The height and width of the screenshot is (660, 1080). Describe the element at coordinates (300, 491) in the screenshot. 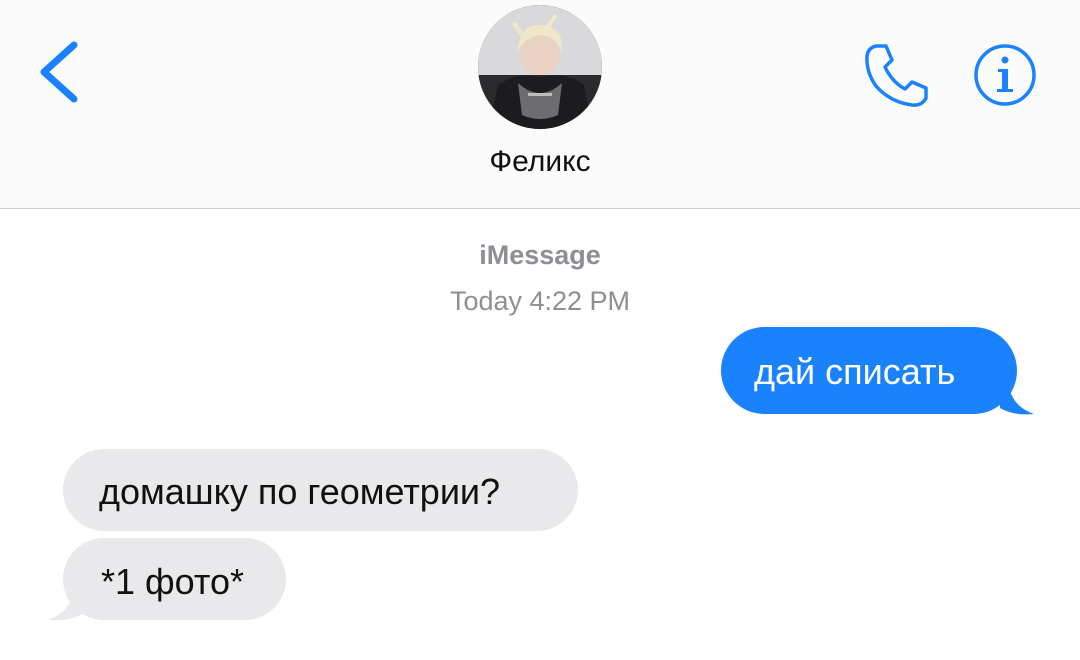

I see `message-text: домашку по геометрии?` at that location.